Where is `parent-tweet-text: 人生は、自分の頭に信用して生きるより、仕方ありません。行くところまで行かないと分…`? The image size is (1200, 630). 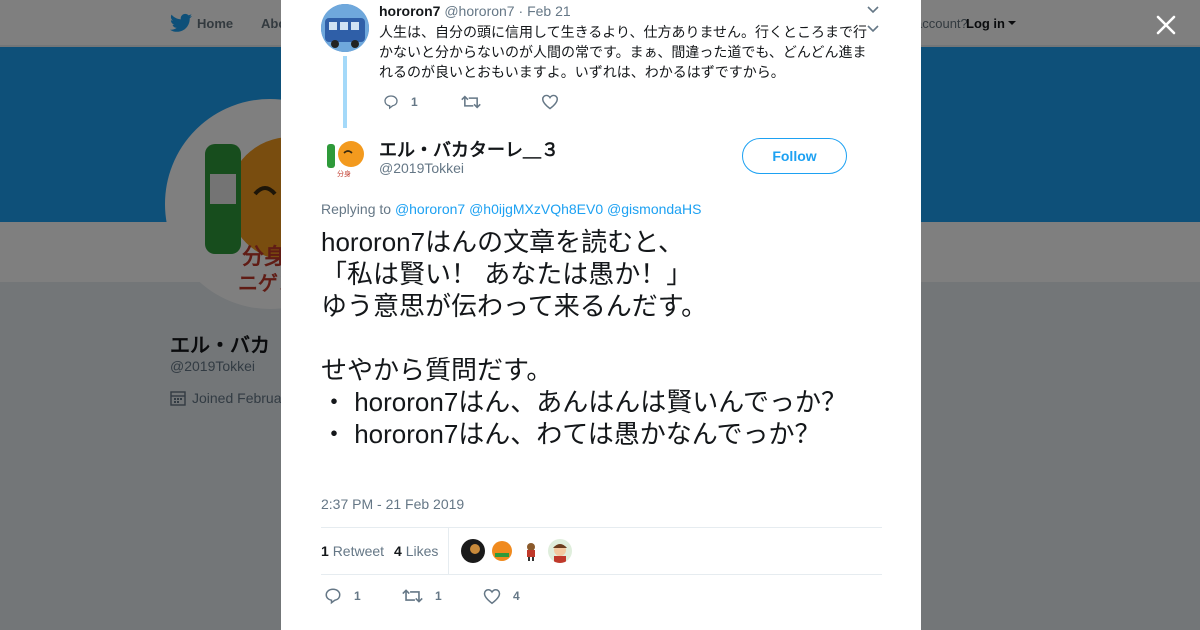
parent-tweet-text: 人生は、自分の頭に信用して生きるより、仕方ありません。行くところまで行かないと分… is located at coordinates (623, 52).